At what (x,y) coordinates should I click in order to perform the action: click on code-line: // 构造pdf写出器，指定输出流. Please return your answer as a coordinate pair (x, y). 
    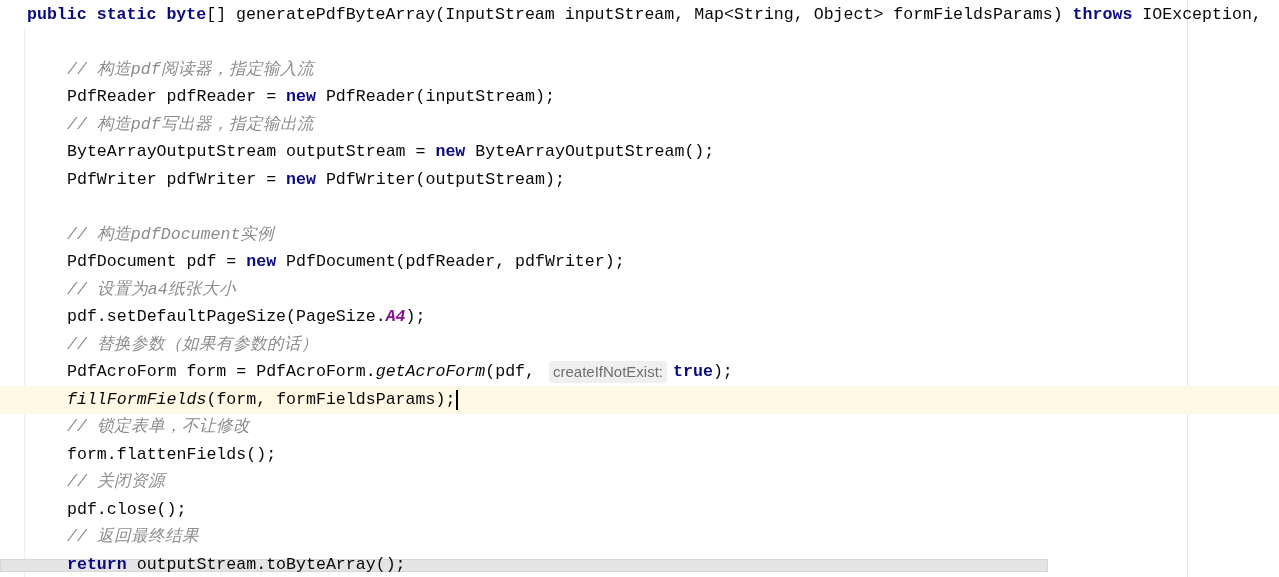
    Looking at the image, I should click on (190, 124).